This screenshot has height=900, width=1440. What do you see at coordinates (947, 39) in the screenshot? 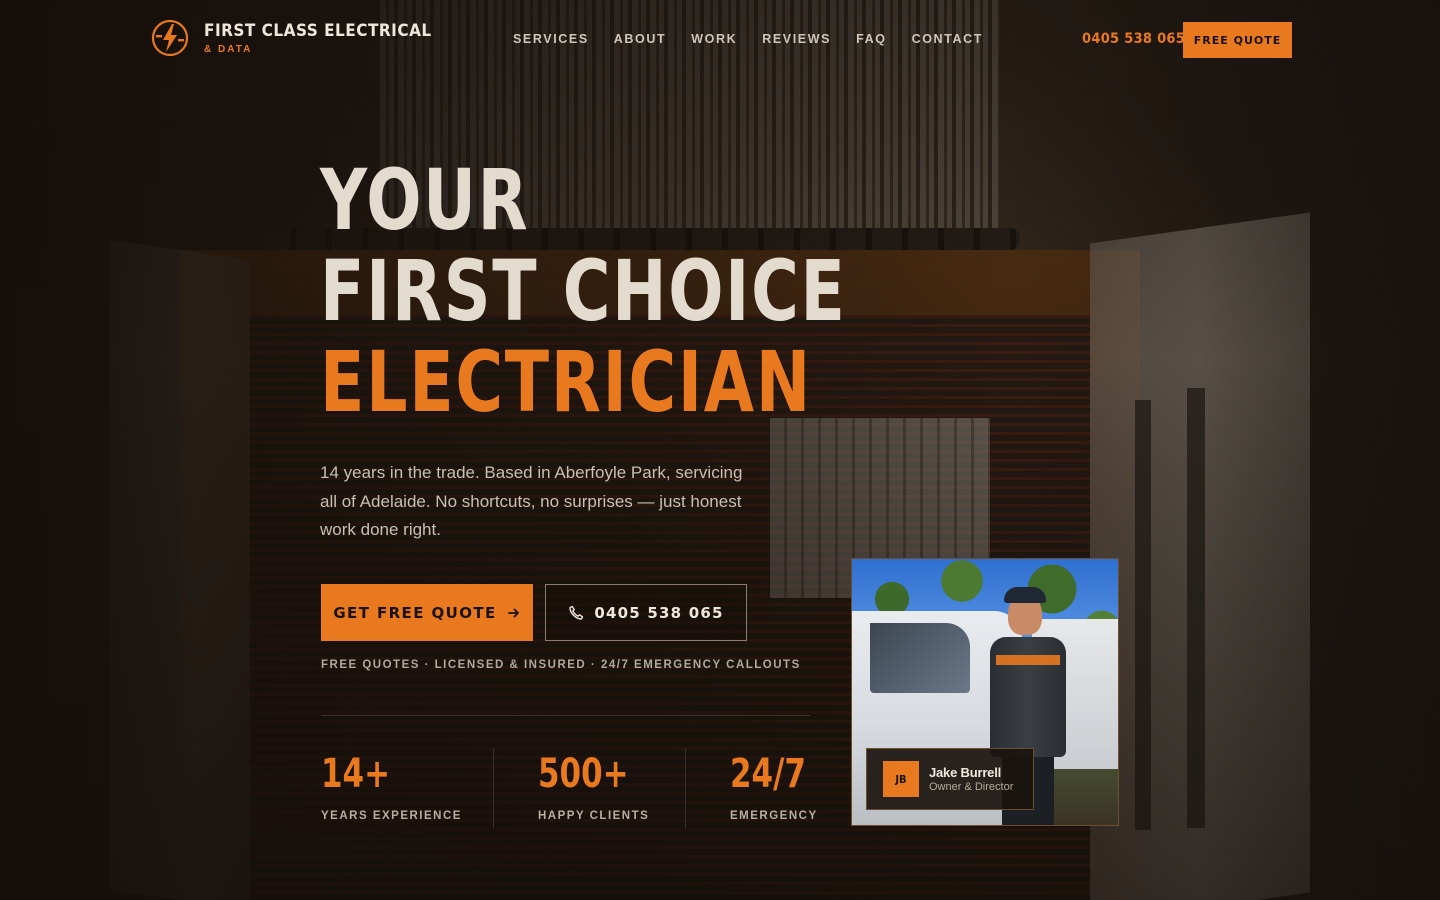
I see `nav-item-contact: CONTACT` at bounding box center [947, 39].